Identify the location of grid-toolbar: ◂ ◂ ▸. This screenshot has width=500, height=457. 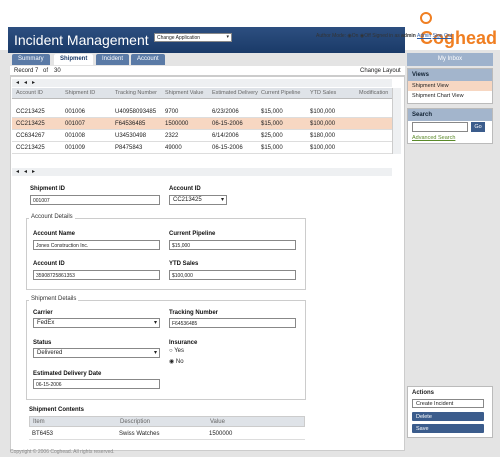
(202, 83).